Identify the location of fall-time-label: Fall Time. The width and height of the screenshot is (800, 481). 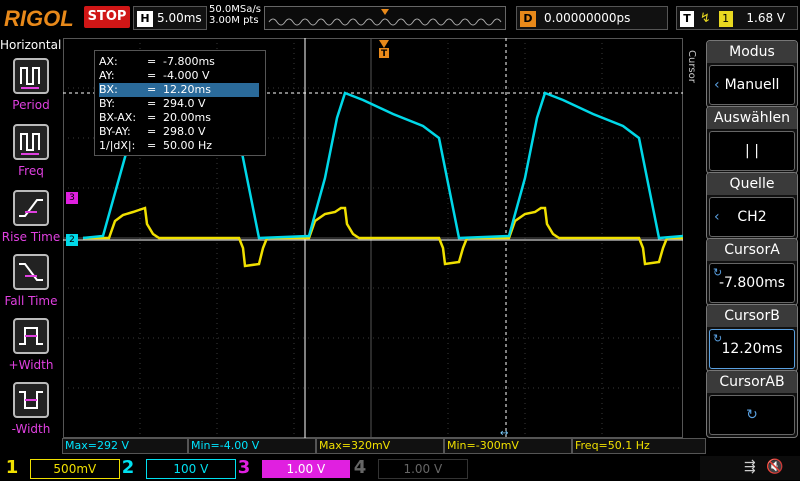
(31, 301).